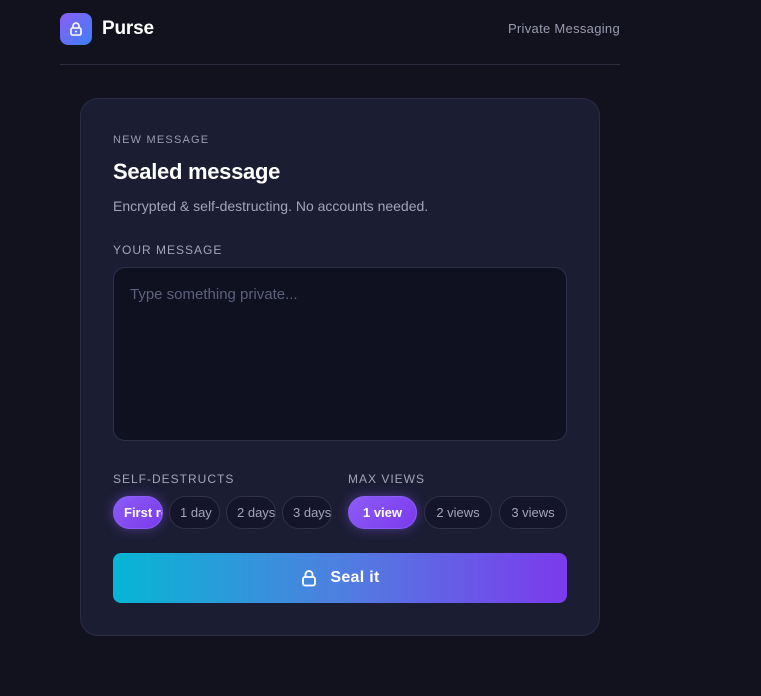 The image size is (761, 696). Describe the element at coordinates (197, 171) in the screenshot. I see `card-title: Sealed message` at that location.